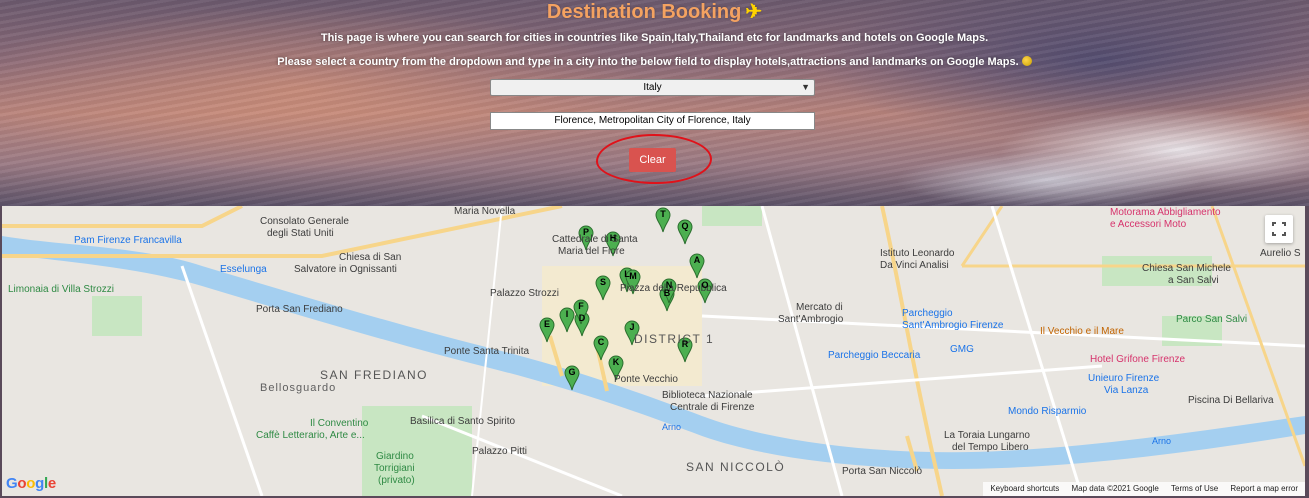 Image resolution: width=1309 pixels, height=498 pixels. I want to click on map-data-text: Map data ©2021 Google, so click(1115, 488).